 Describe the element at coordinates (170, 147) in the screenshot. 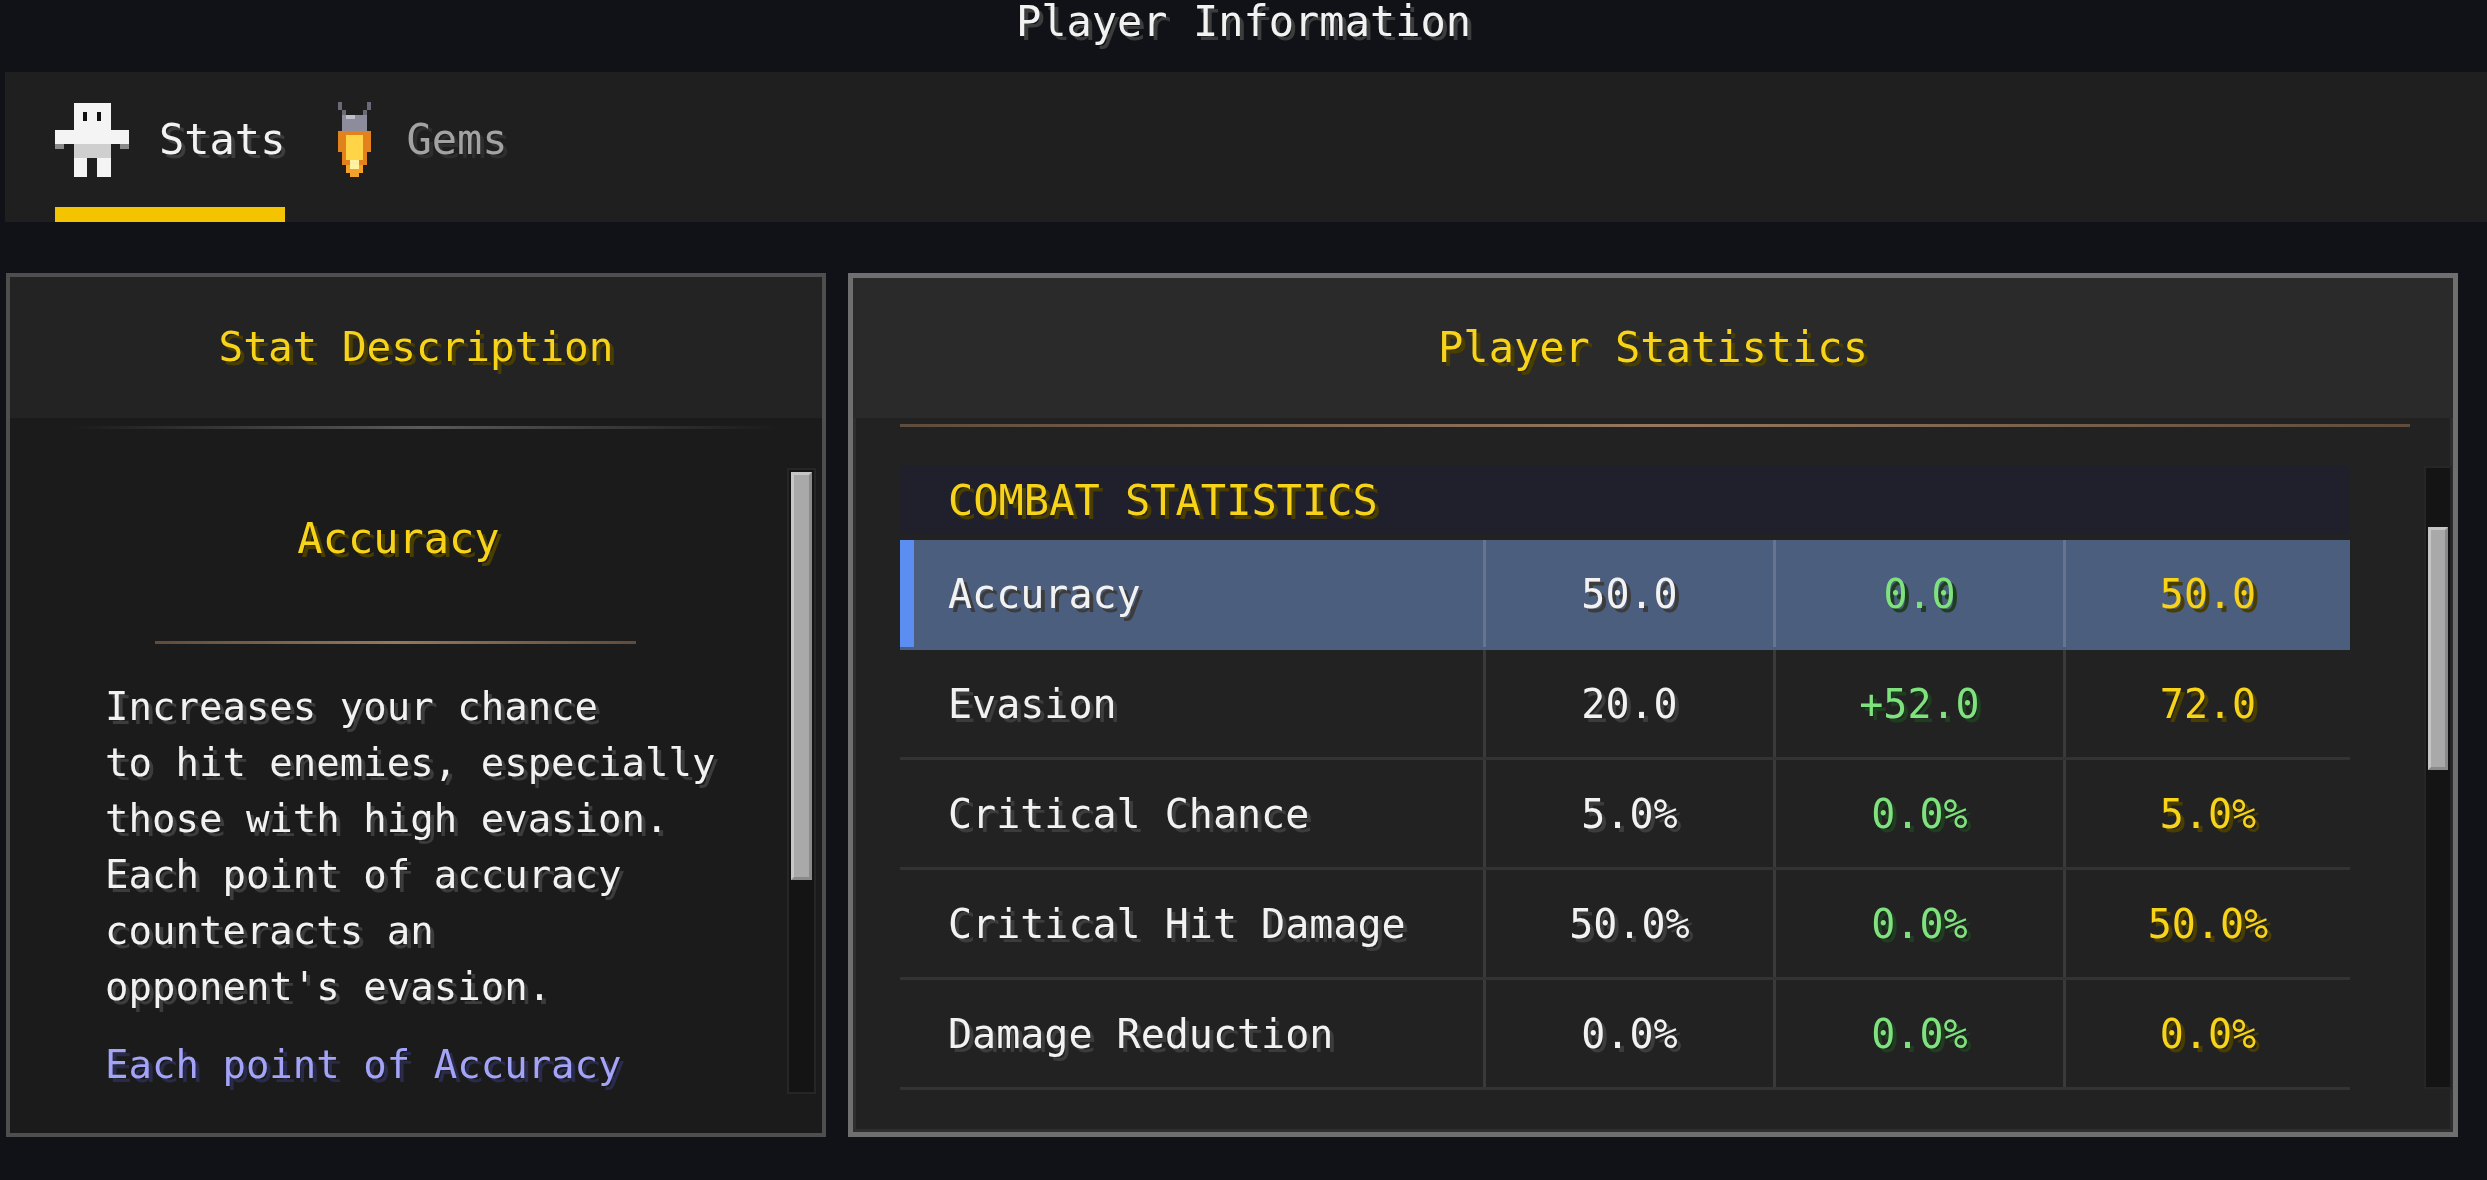

I see `tab: Stats` at that location.